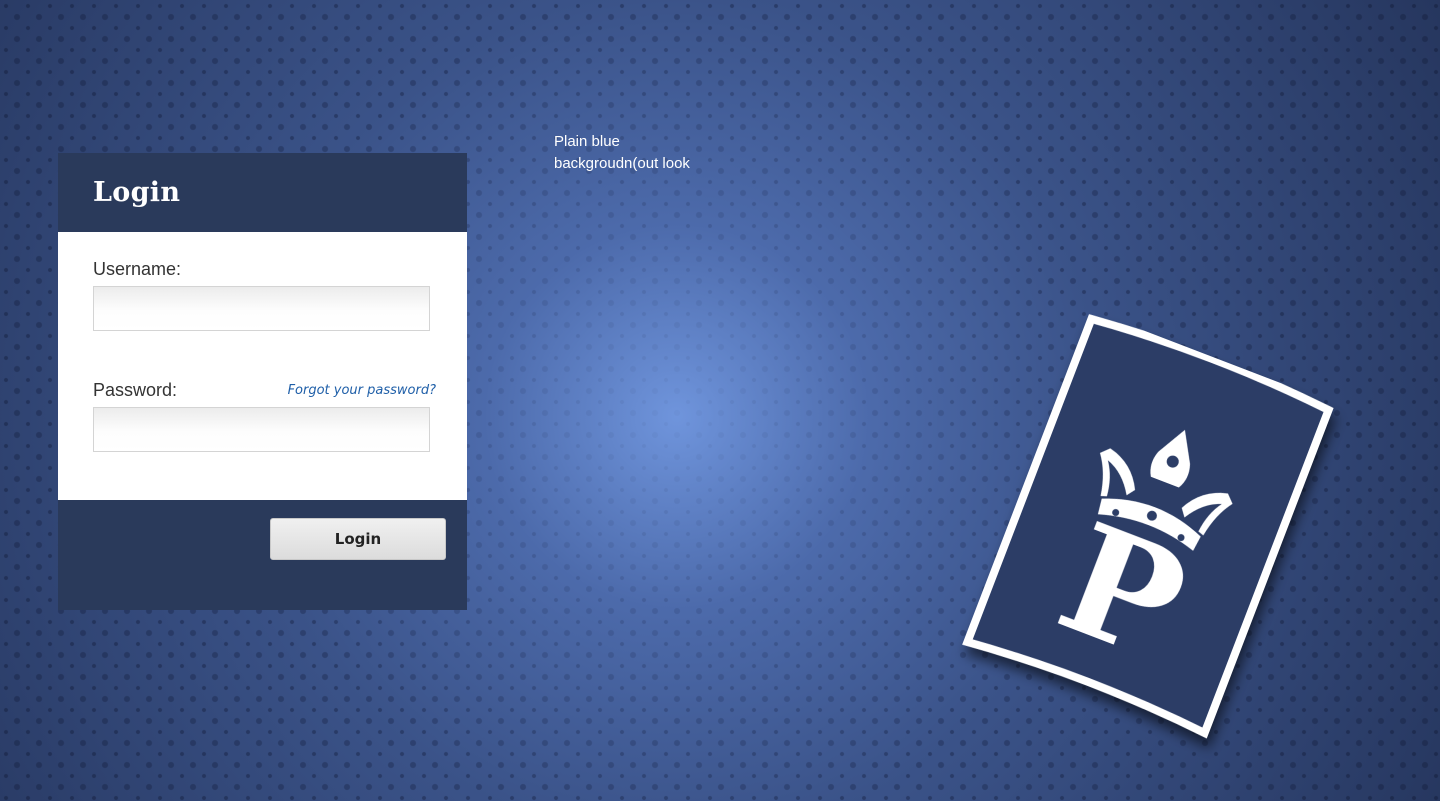 The image size is (1440, 801). Describe the element at coordinates (262, 192) in the screenshot. I see `login-header: Login` at that location.